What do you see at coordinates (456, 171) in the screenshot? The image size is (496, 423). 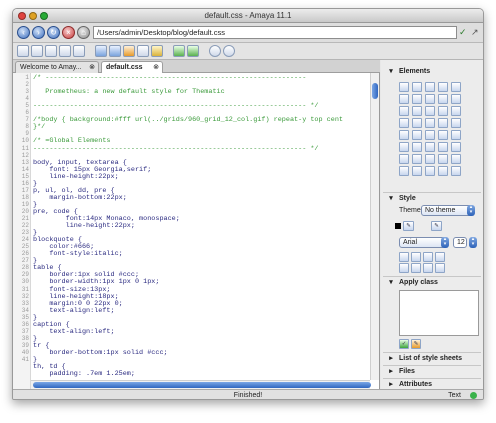 I see `frame-icon` at bounding box center [456, 171].